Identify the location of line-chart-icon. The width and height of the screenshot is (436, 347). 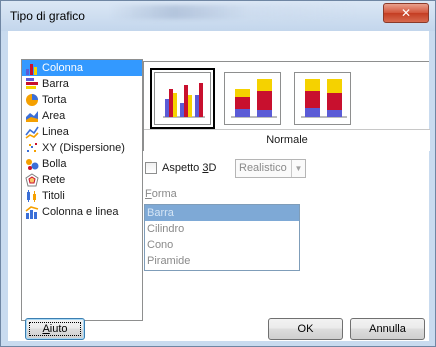
(32, 132).